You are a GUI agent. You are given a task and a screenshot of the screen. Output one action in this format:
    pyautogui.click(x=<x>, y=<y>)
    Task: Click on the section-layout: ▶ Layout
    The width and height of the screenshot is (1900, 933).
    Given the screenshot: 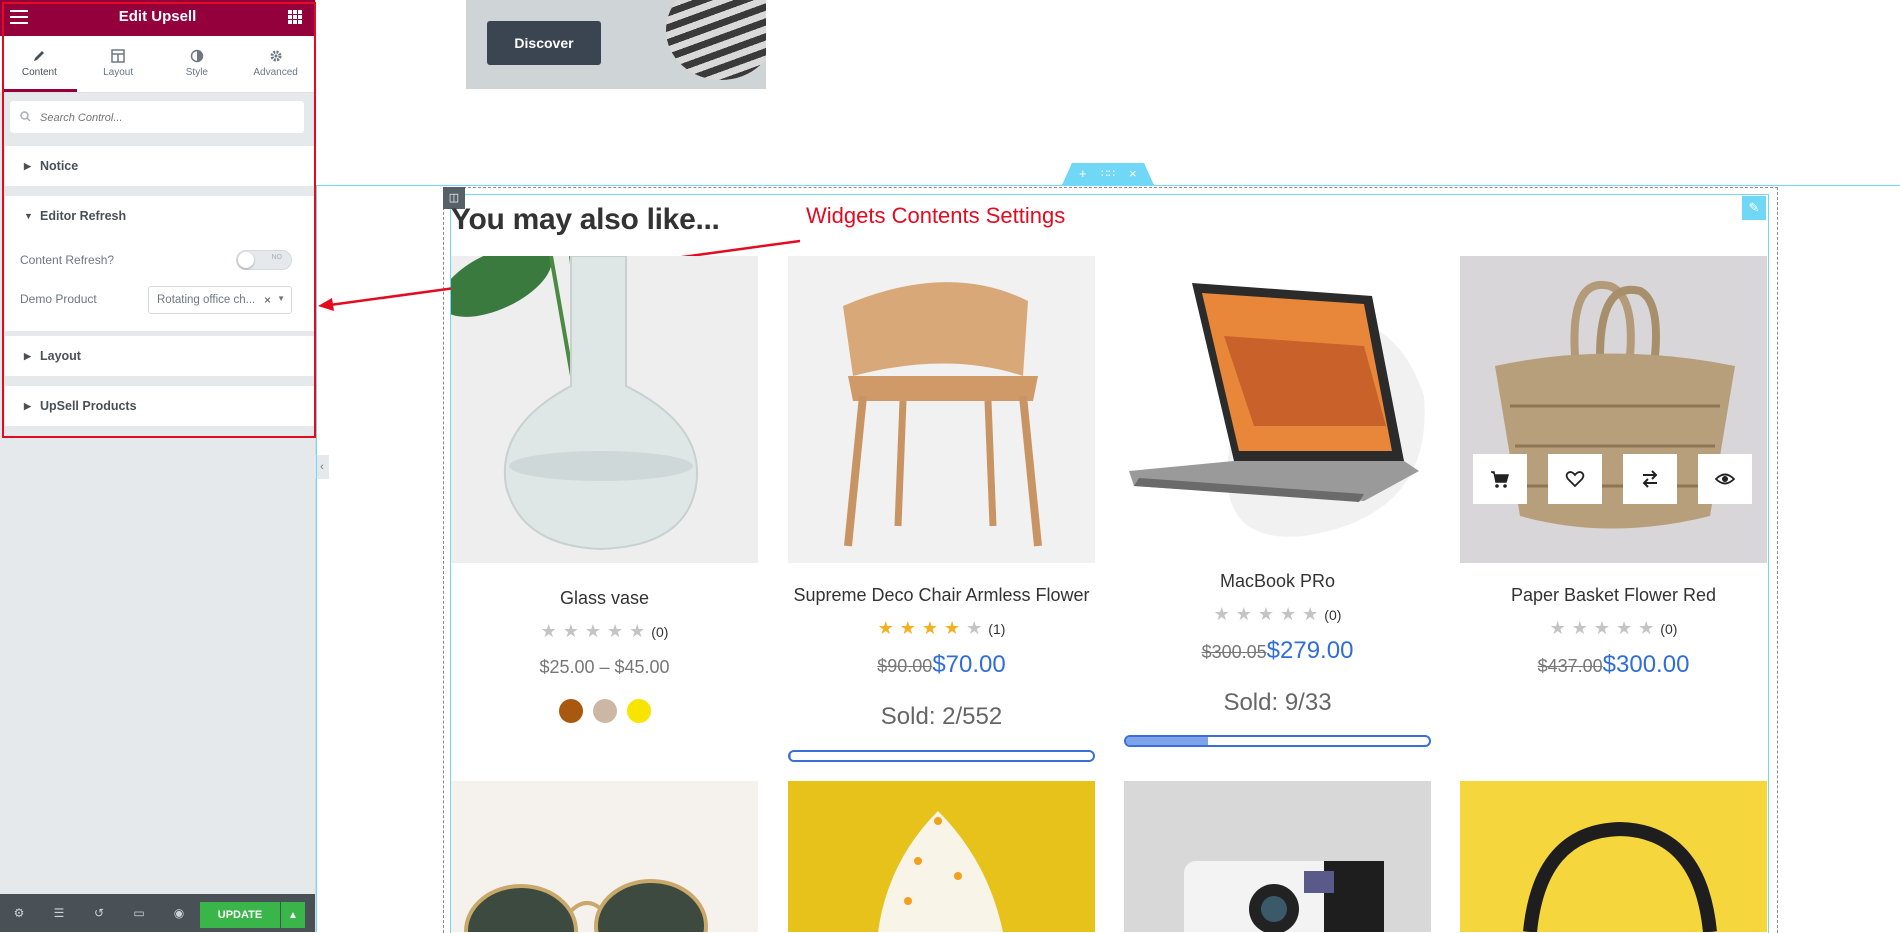 What is the action you would take?
    pyautogui.click(x=159, y=356)
    